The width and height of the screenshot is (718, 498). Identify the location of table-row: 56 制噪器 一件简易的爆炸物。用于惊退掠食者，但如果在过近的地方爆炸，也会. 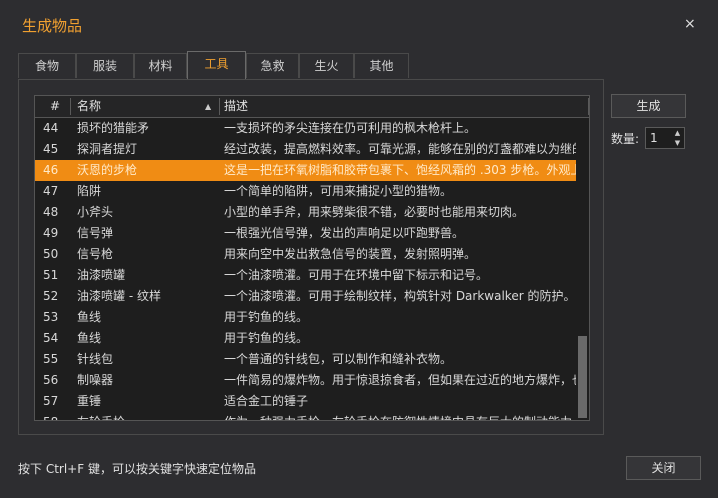
(305, 380).